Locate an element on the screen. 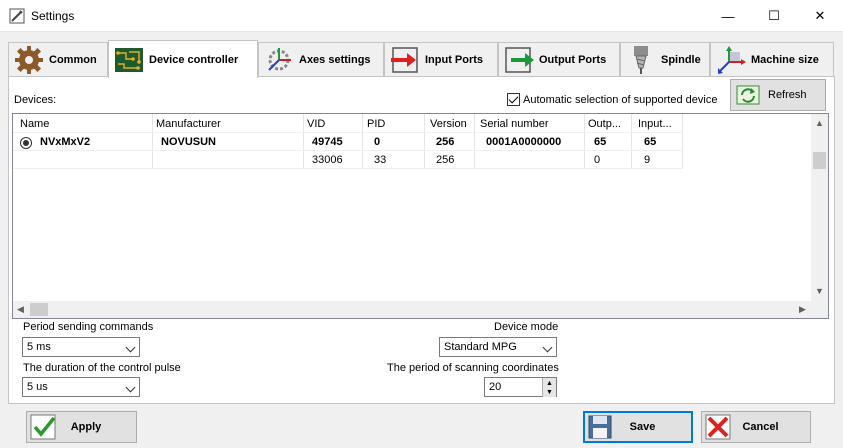 This screenshot has width=843, height=448. table-cell: NVxMxV2 is located at coordinates (65, 142).